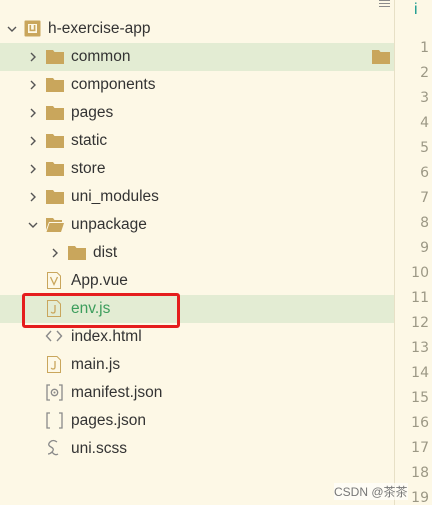 This screenshot has width=432, height=505. What do you see at coordinates (424, 148) in the screenshot?
I see `line-number: 5` at bounding box center [424, 148].